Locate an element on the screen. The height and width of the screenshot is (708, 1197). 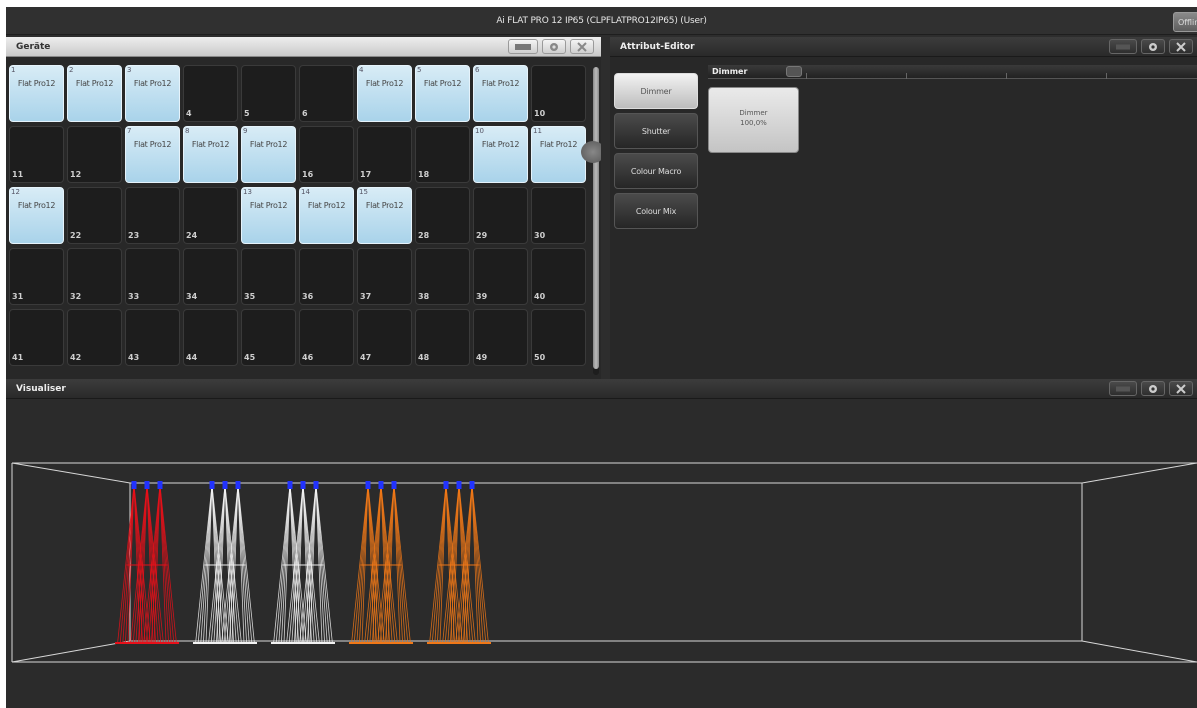
empty-cell: 11 is located at coordinates (36, 154).